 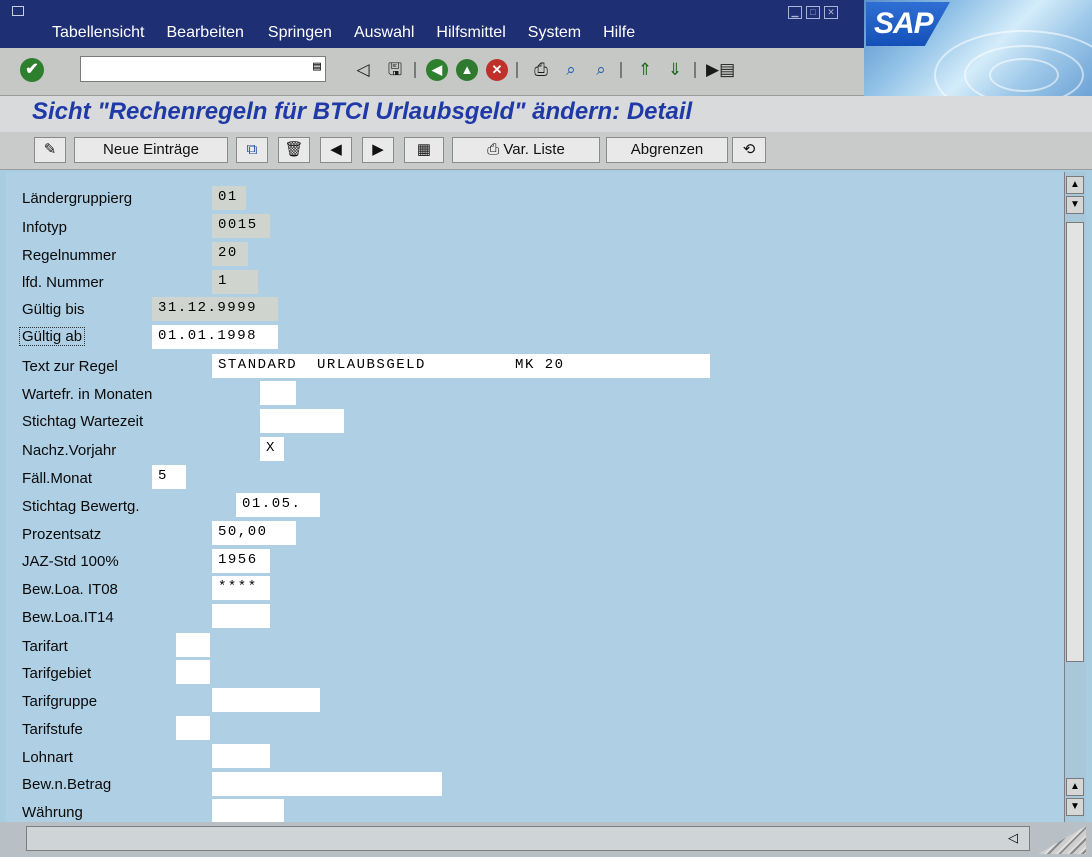 What do you see at coordinates (235, 282) in the screenshot?
I see `field-lfd-nummer: 1` at bounding box center [235, 282].